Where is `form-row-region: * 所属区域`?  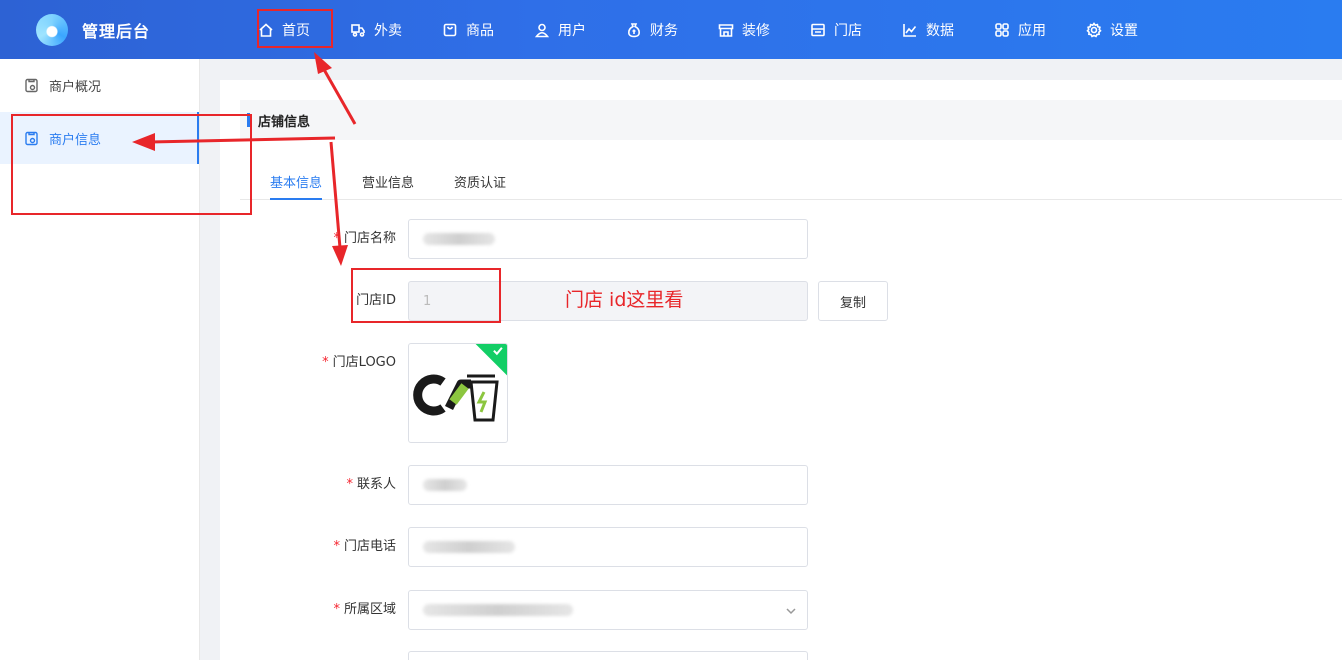 form-row-region: * 所属区域 is located at coordinates (514, 610).